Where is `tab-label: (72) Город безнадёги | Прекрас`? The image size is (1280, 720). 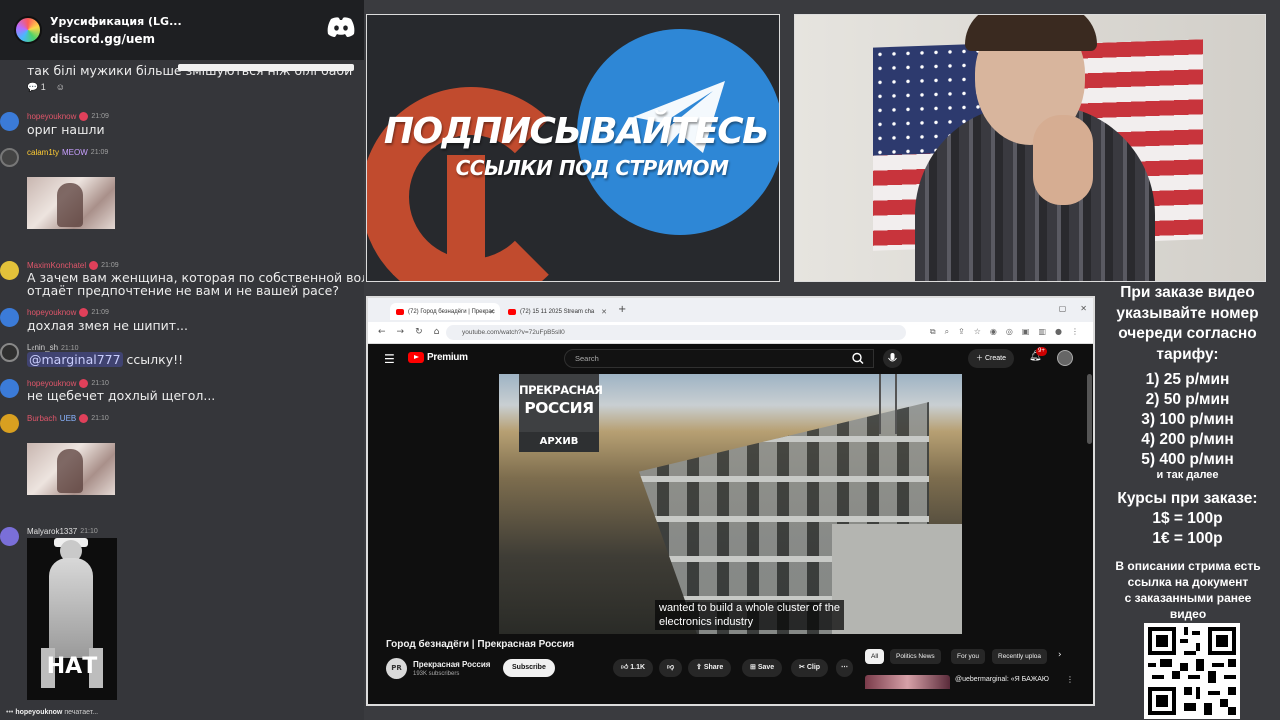
tab-label: (72) Город безнадёги | Прекрас is located at coordinates (451, 311).